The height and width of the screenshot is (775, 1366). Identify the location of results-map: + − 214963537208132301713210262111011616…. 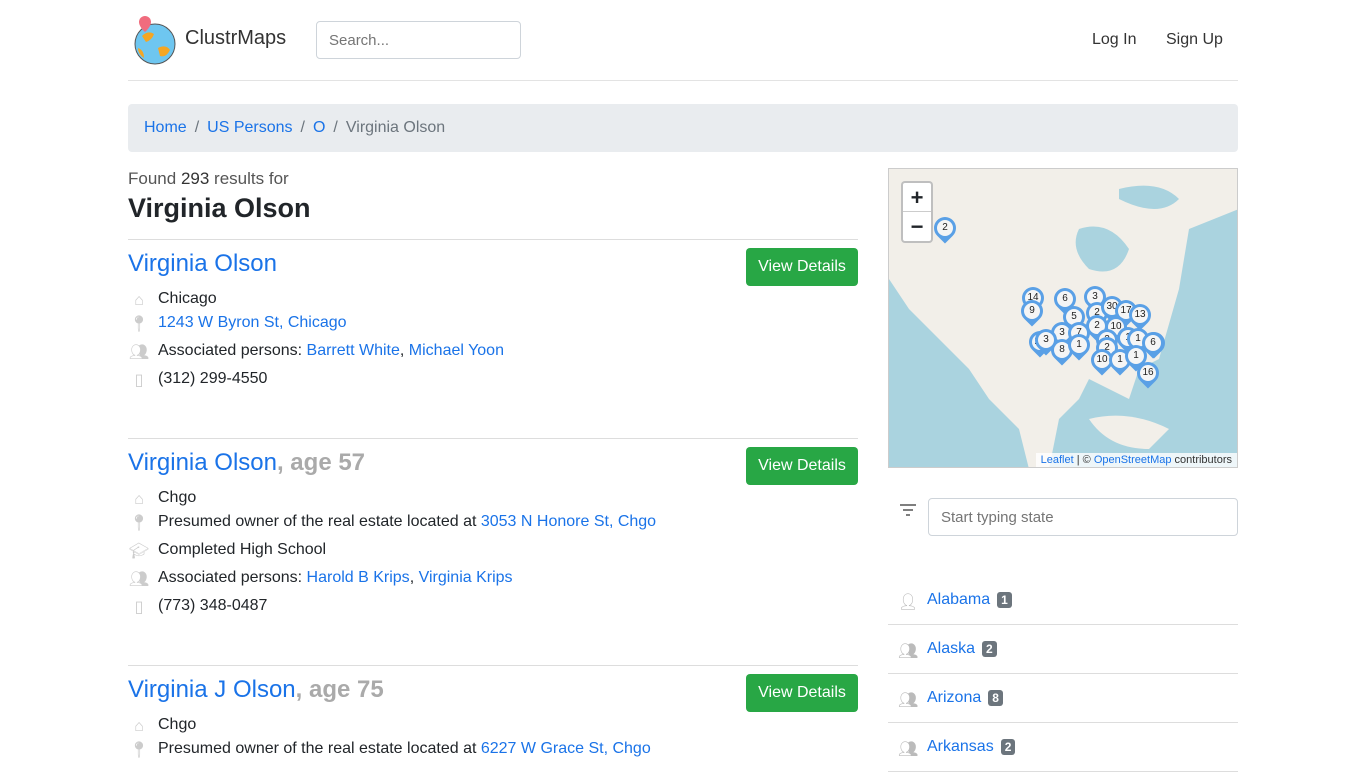
(1063, 318).